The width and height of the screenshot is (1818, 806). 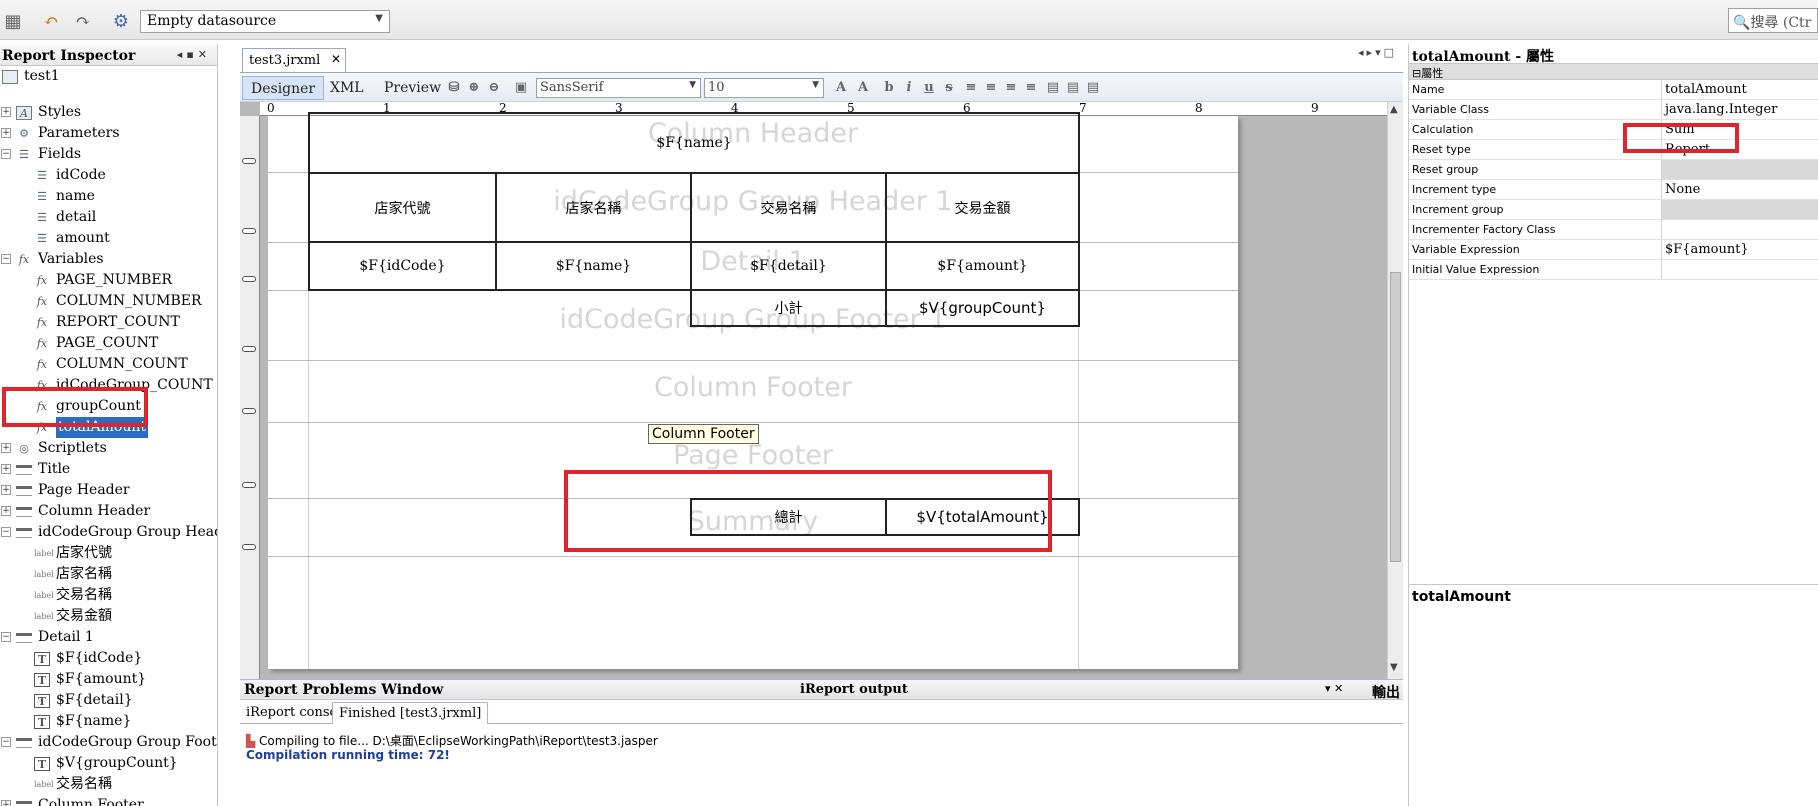 What do you see at coordinates (6, 154) in the screenshot?
I see `collapse-fields-icon: −` at bounding box center [6, 154].